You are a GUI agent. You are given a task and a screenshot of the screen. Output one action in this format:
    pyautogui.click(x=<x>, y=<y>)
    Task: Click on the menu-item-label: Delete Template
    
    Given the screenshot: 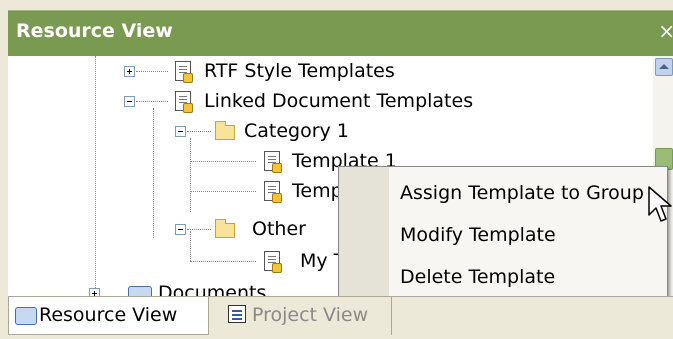 What is the action you would take?
    pyautogui.click(x=478, y=277)
    